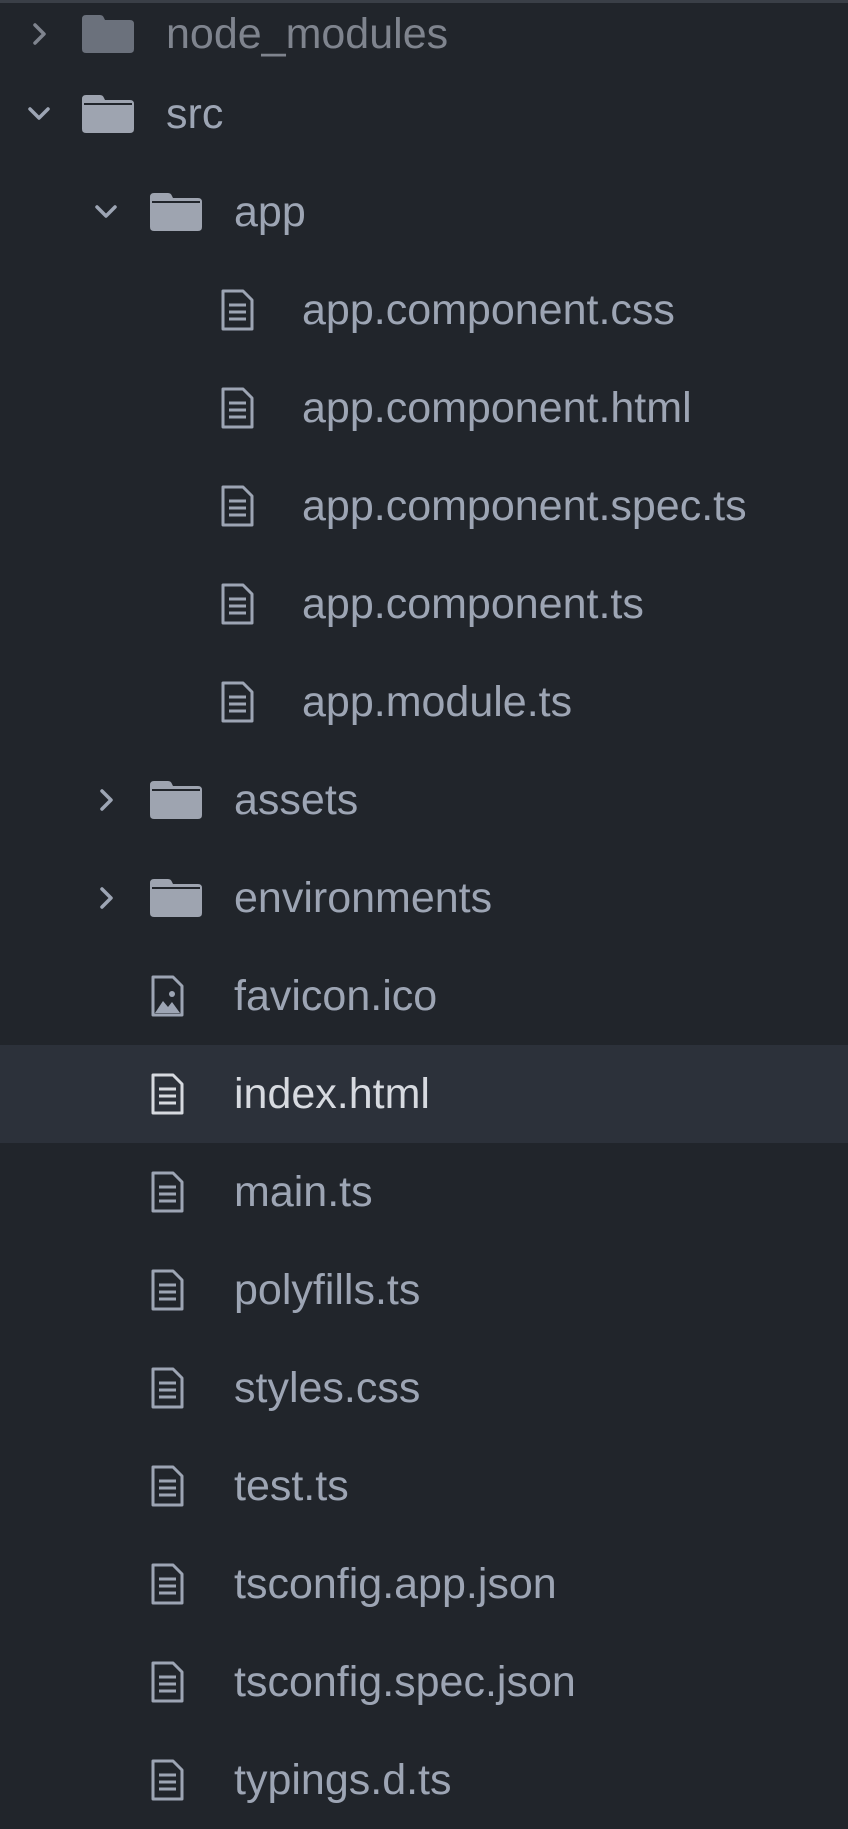 This screenshot has width=848, height=1829. I want to click on tree-item-app-component-css: app.component.css, so click(424, 310).